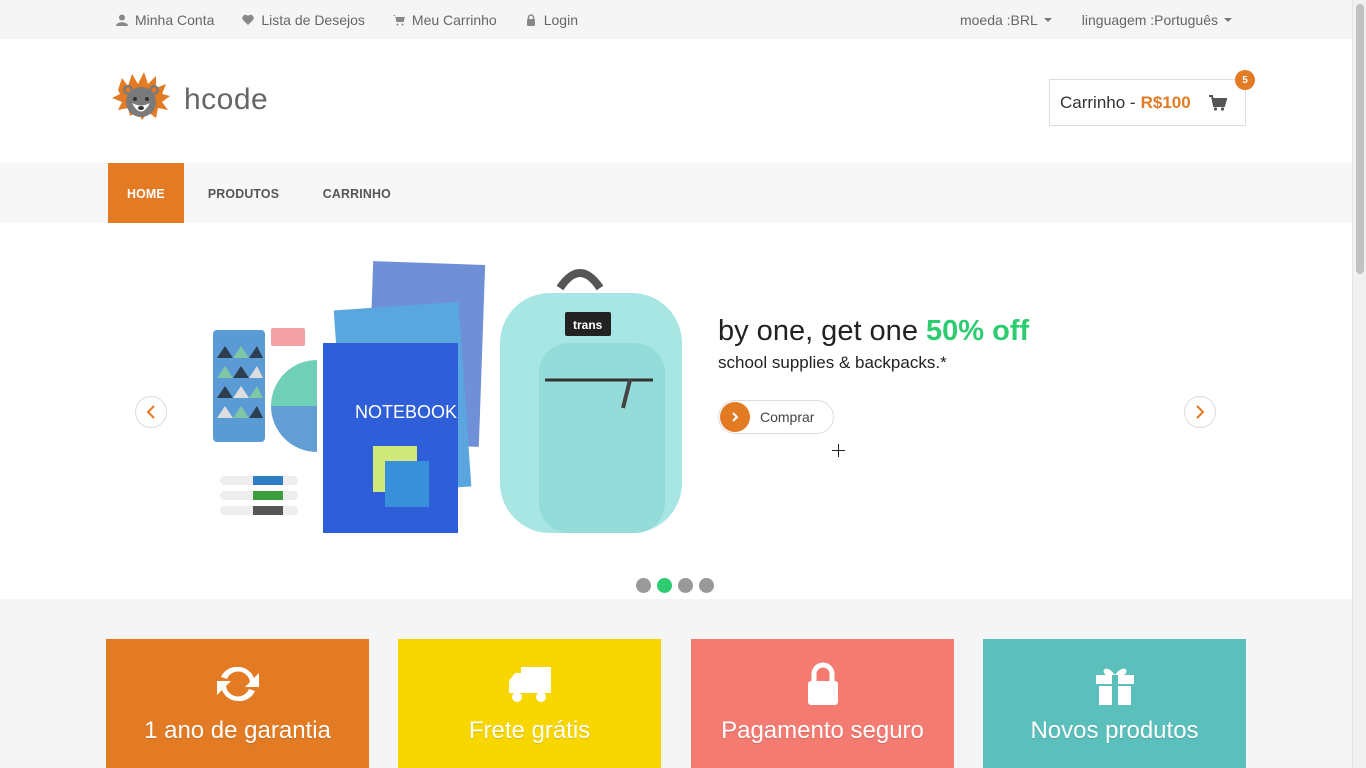 This screenshot has height=768, width=1366. Describe the element at coordinates (998, 19) in the screenshot. I see `currency-label: moeda :BRL` at that location.